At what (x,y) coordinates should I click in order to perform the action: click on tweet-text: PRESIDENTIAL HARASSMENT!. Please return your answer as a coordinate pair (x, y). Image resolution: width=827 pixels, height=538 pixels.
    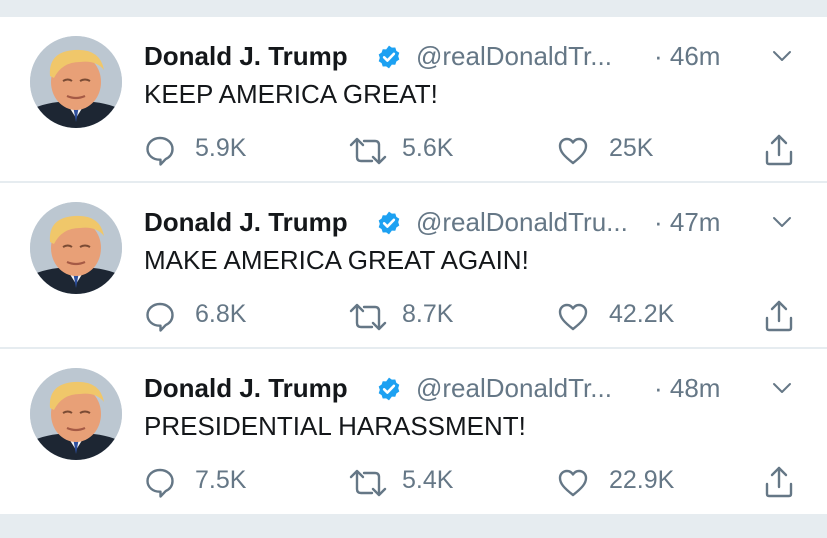
    Looking at the image, I should click on (335, 426).